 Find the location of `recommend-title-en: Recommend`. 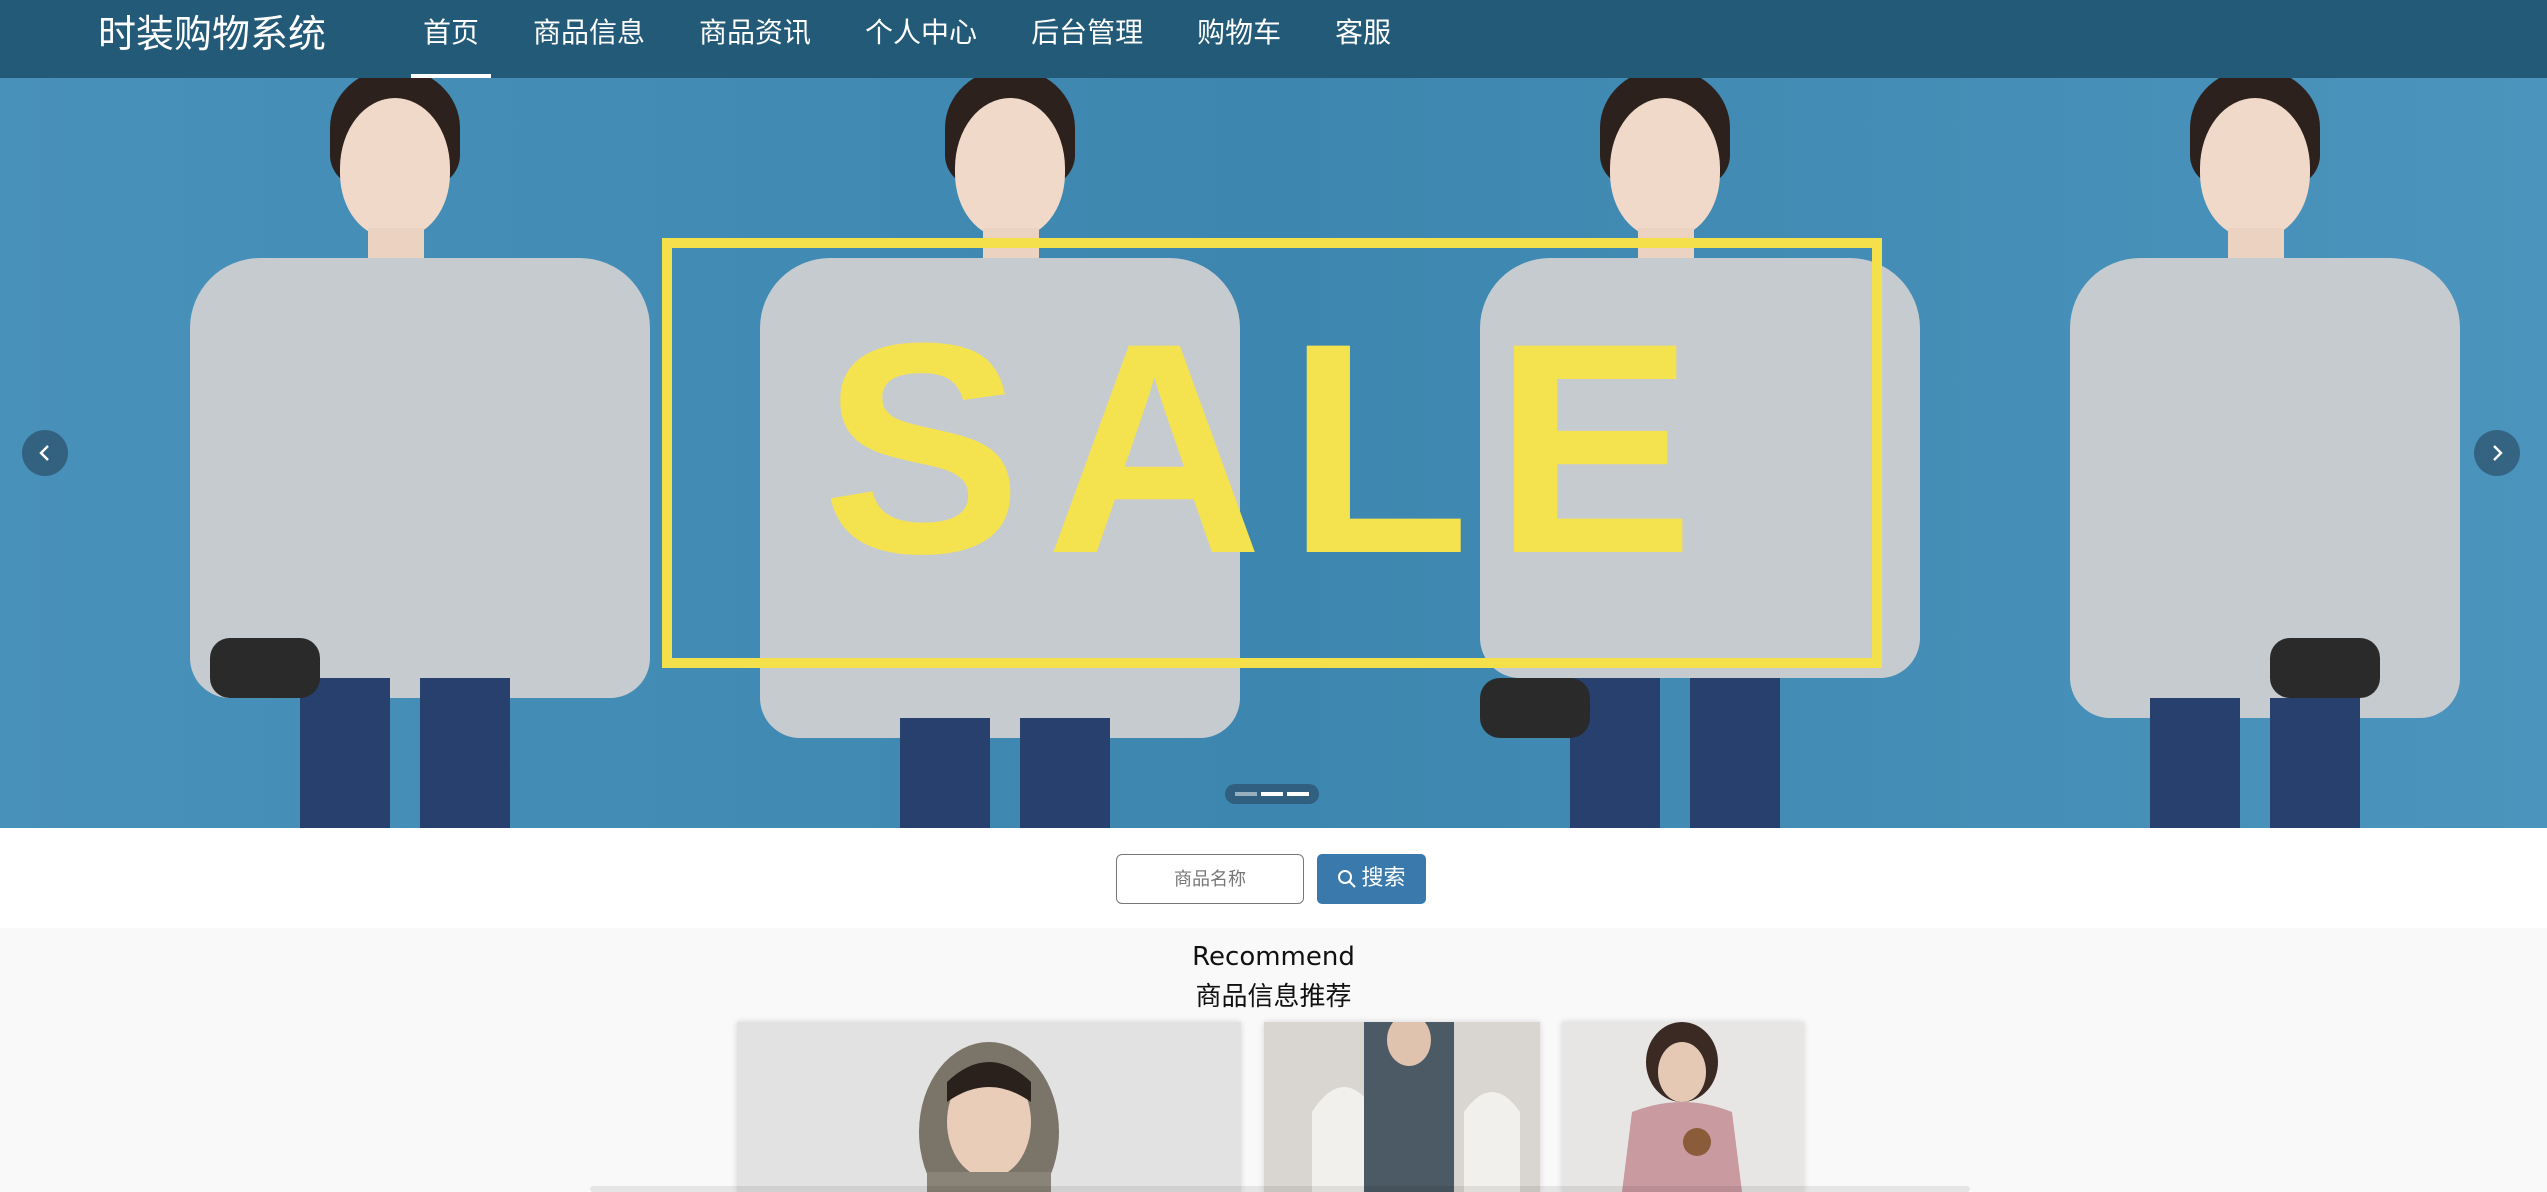

recommend-title-en: Recommend is located at coordinates (1273, 957).